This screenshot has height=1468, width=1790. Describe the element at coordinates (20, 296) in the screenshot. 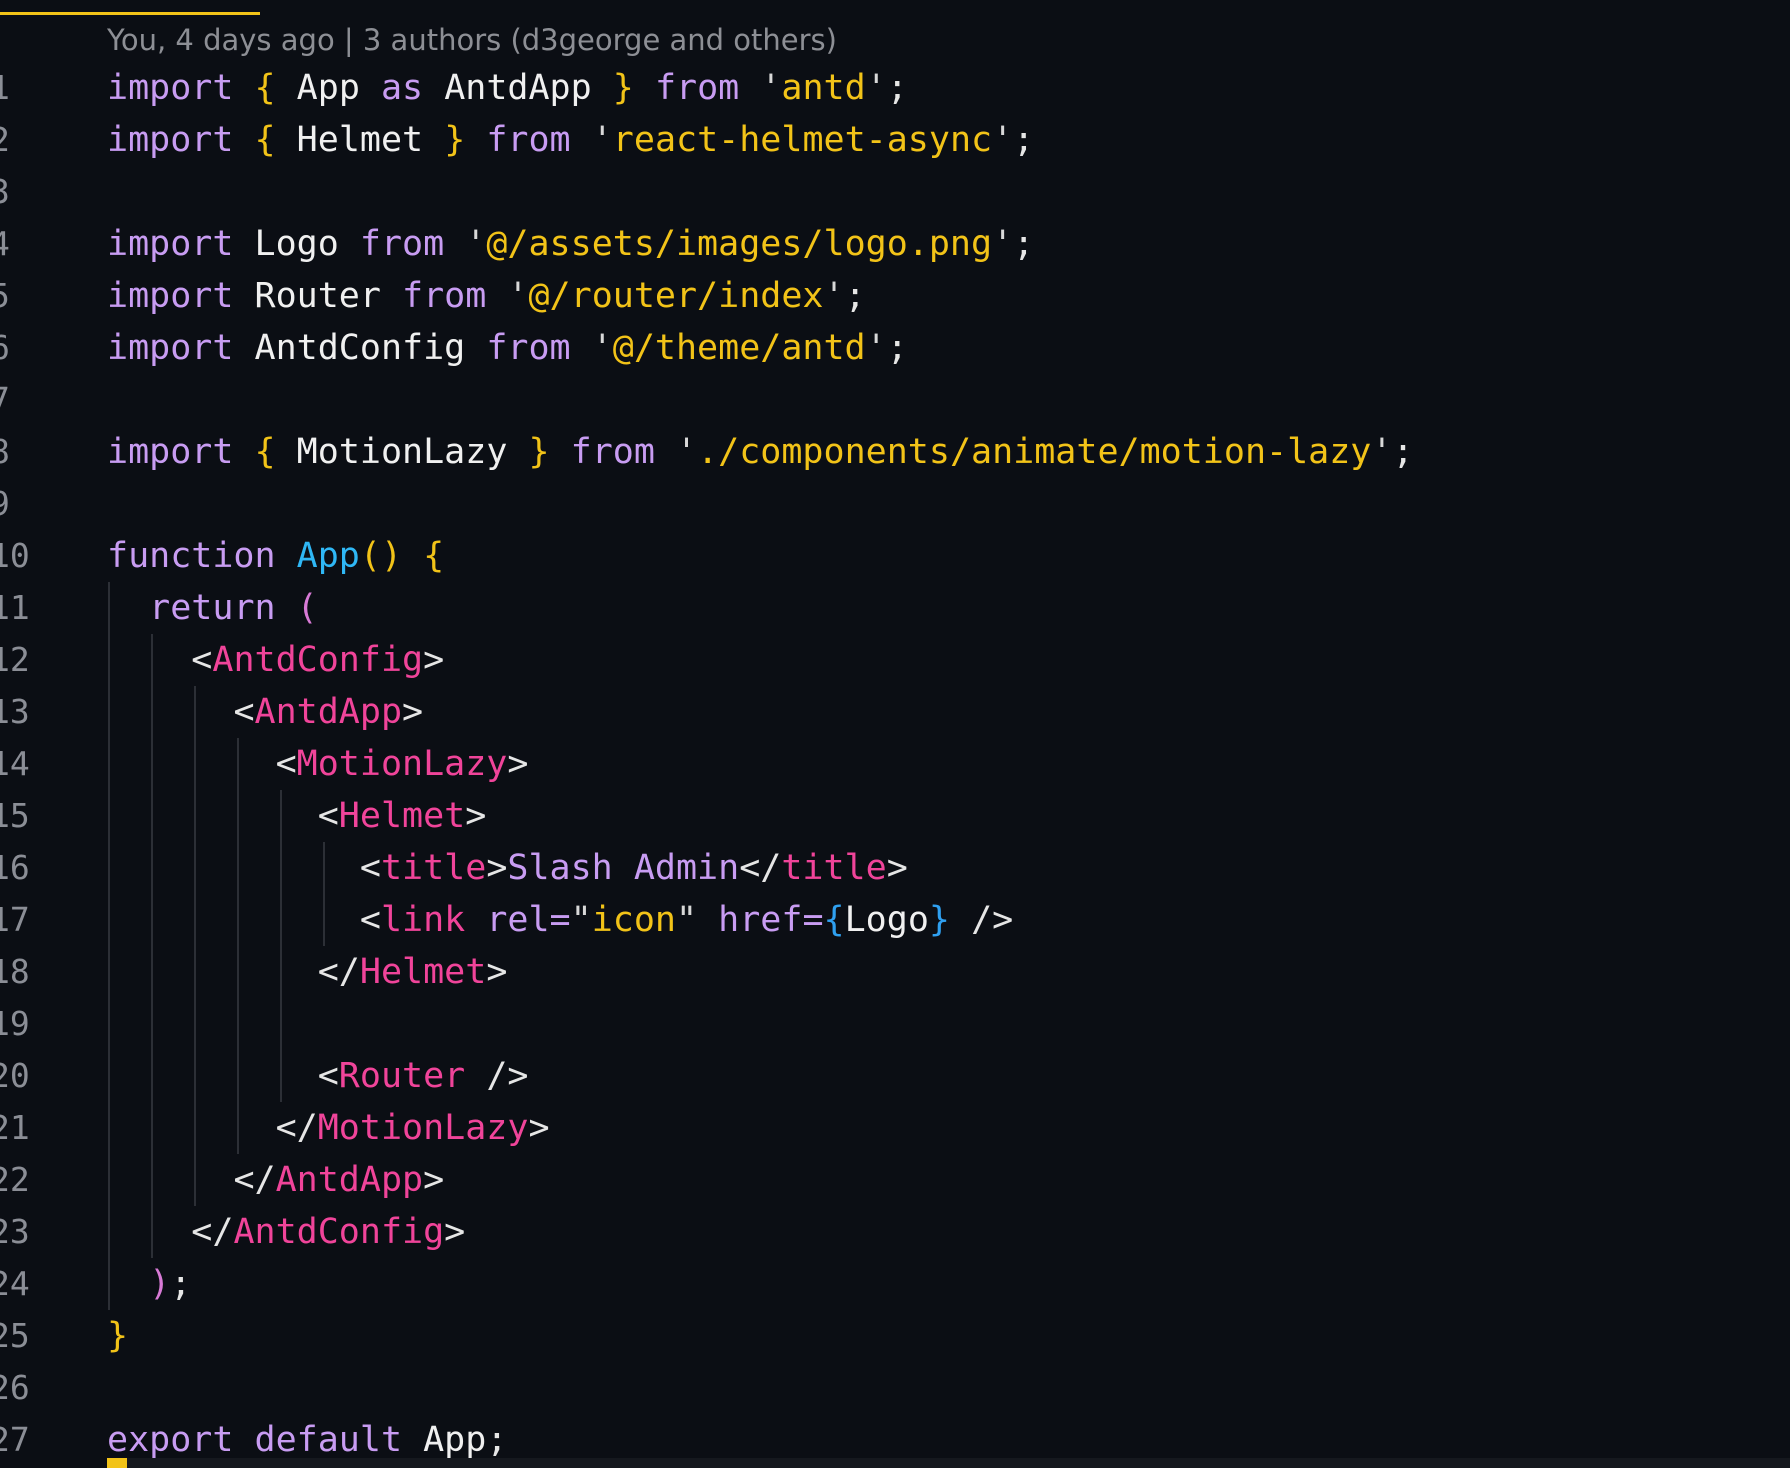

I see `line-number: 5` at that location.